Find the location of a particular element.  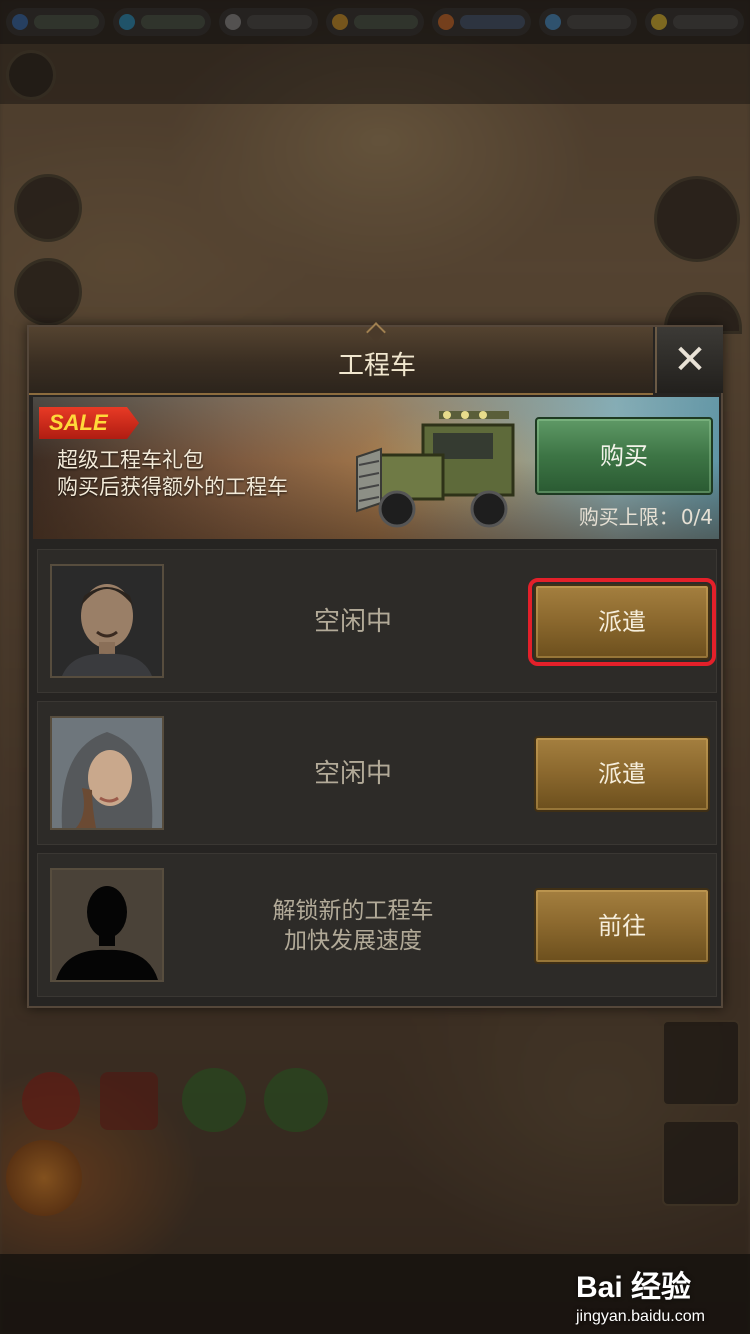

unlock-hint-line1: 解锁新的工程车 is located at coordinates (353, 911).